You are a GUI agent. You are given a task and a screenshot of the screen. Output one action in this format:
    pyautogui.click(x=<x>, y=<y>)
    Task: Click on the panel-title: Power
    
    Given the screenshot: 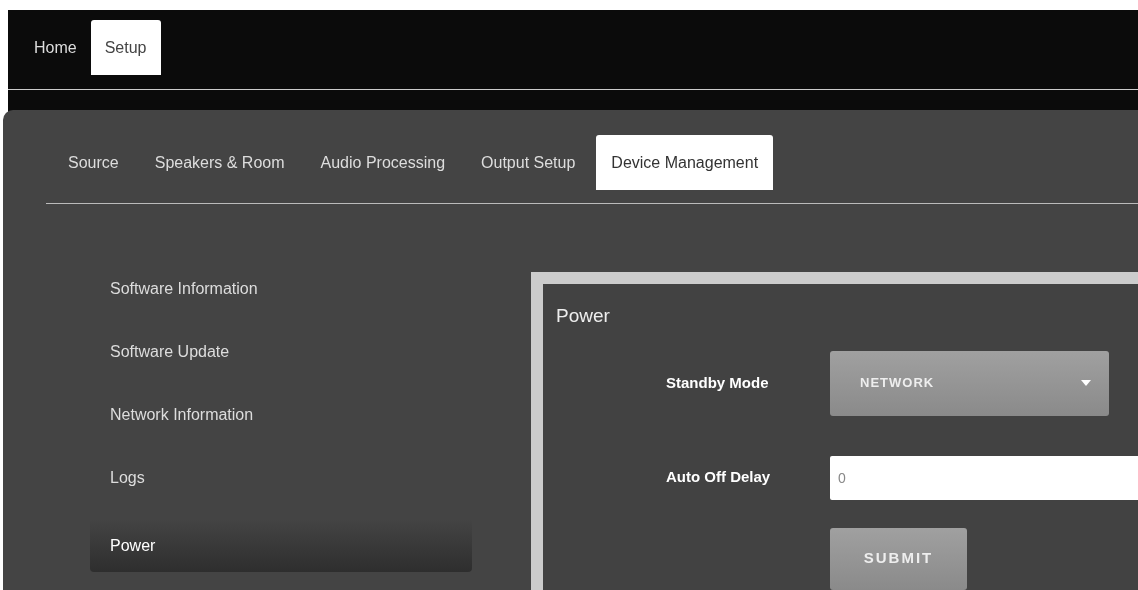 What is the action you would take?
    pyautogui.click(x=583, y=316)
    